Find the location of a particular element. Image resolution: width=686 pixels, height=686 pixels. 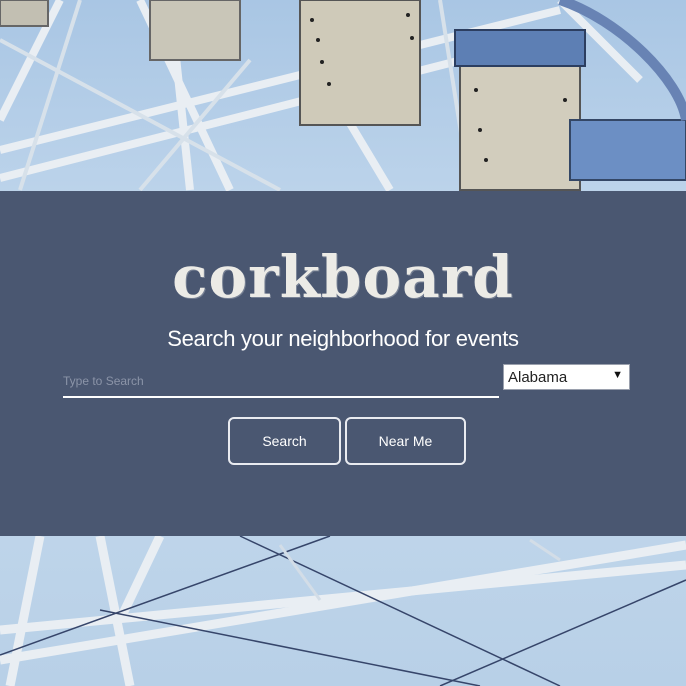

near-me-button: Near Me is located at coordinates (405, 441).